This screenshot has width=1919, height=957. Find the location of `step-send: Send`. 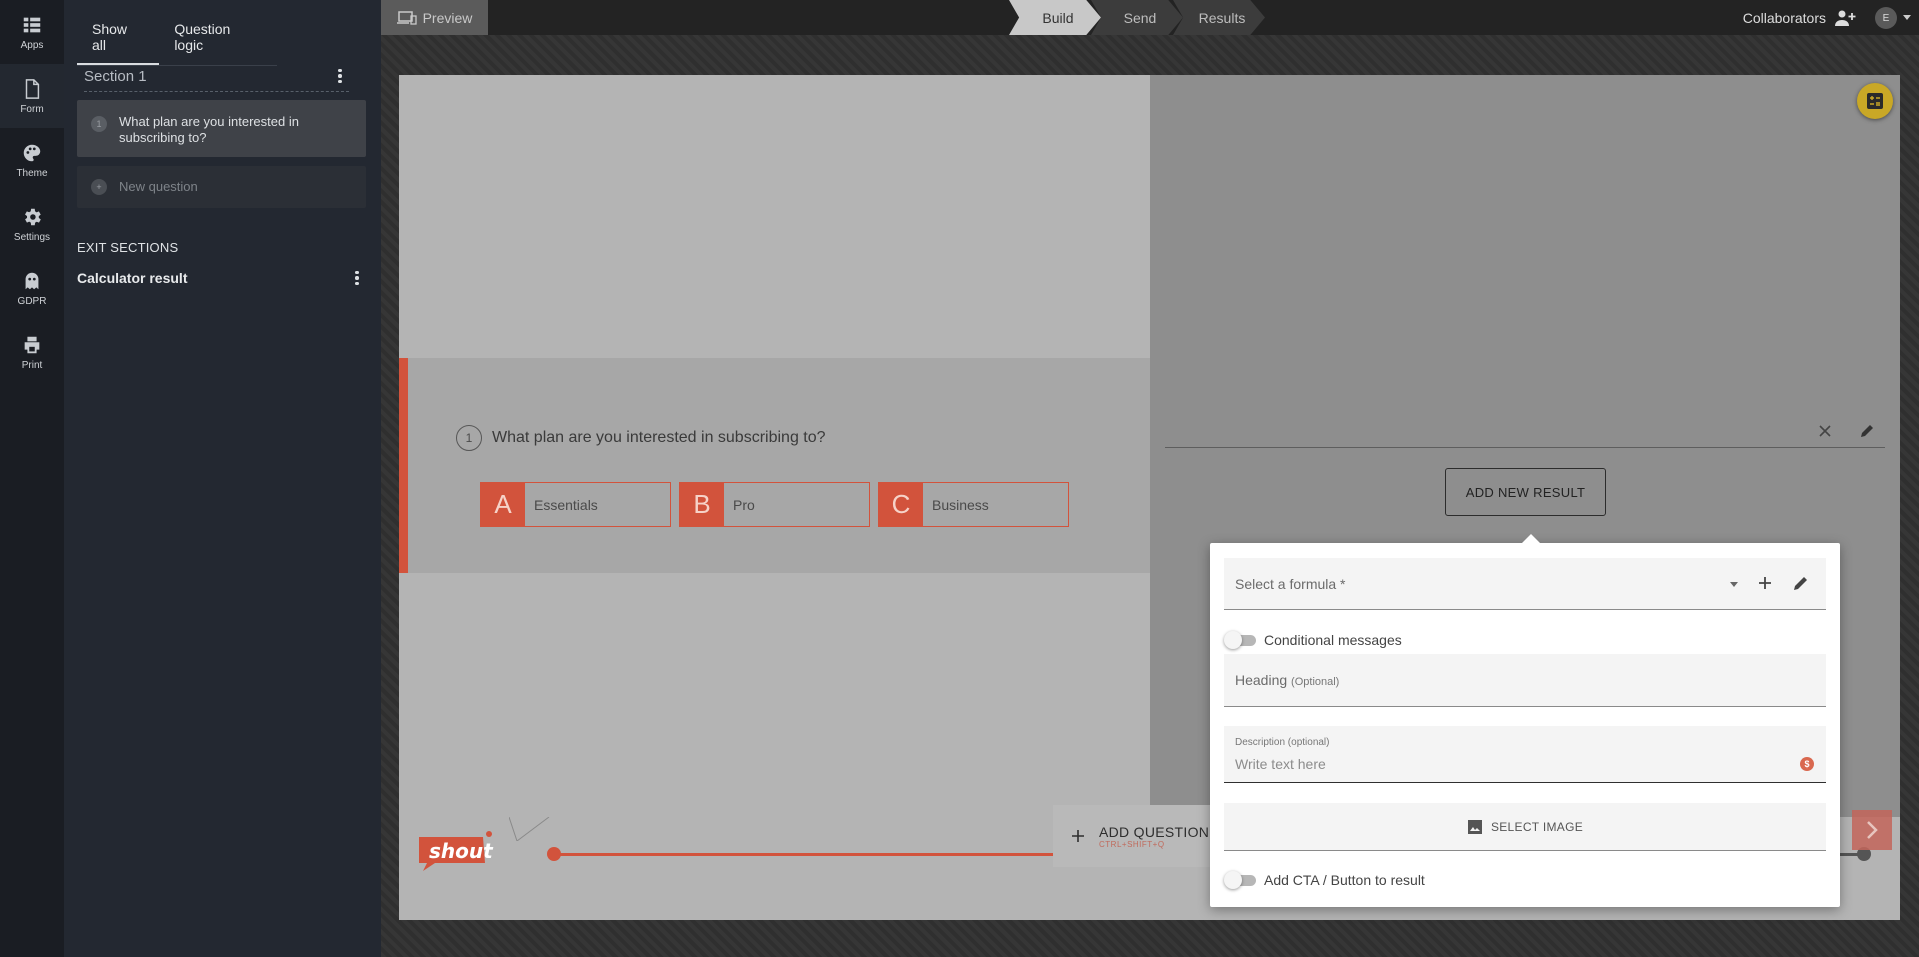

step-send: Send is located at coordinates (1137, 17).